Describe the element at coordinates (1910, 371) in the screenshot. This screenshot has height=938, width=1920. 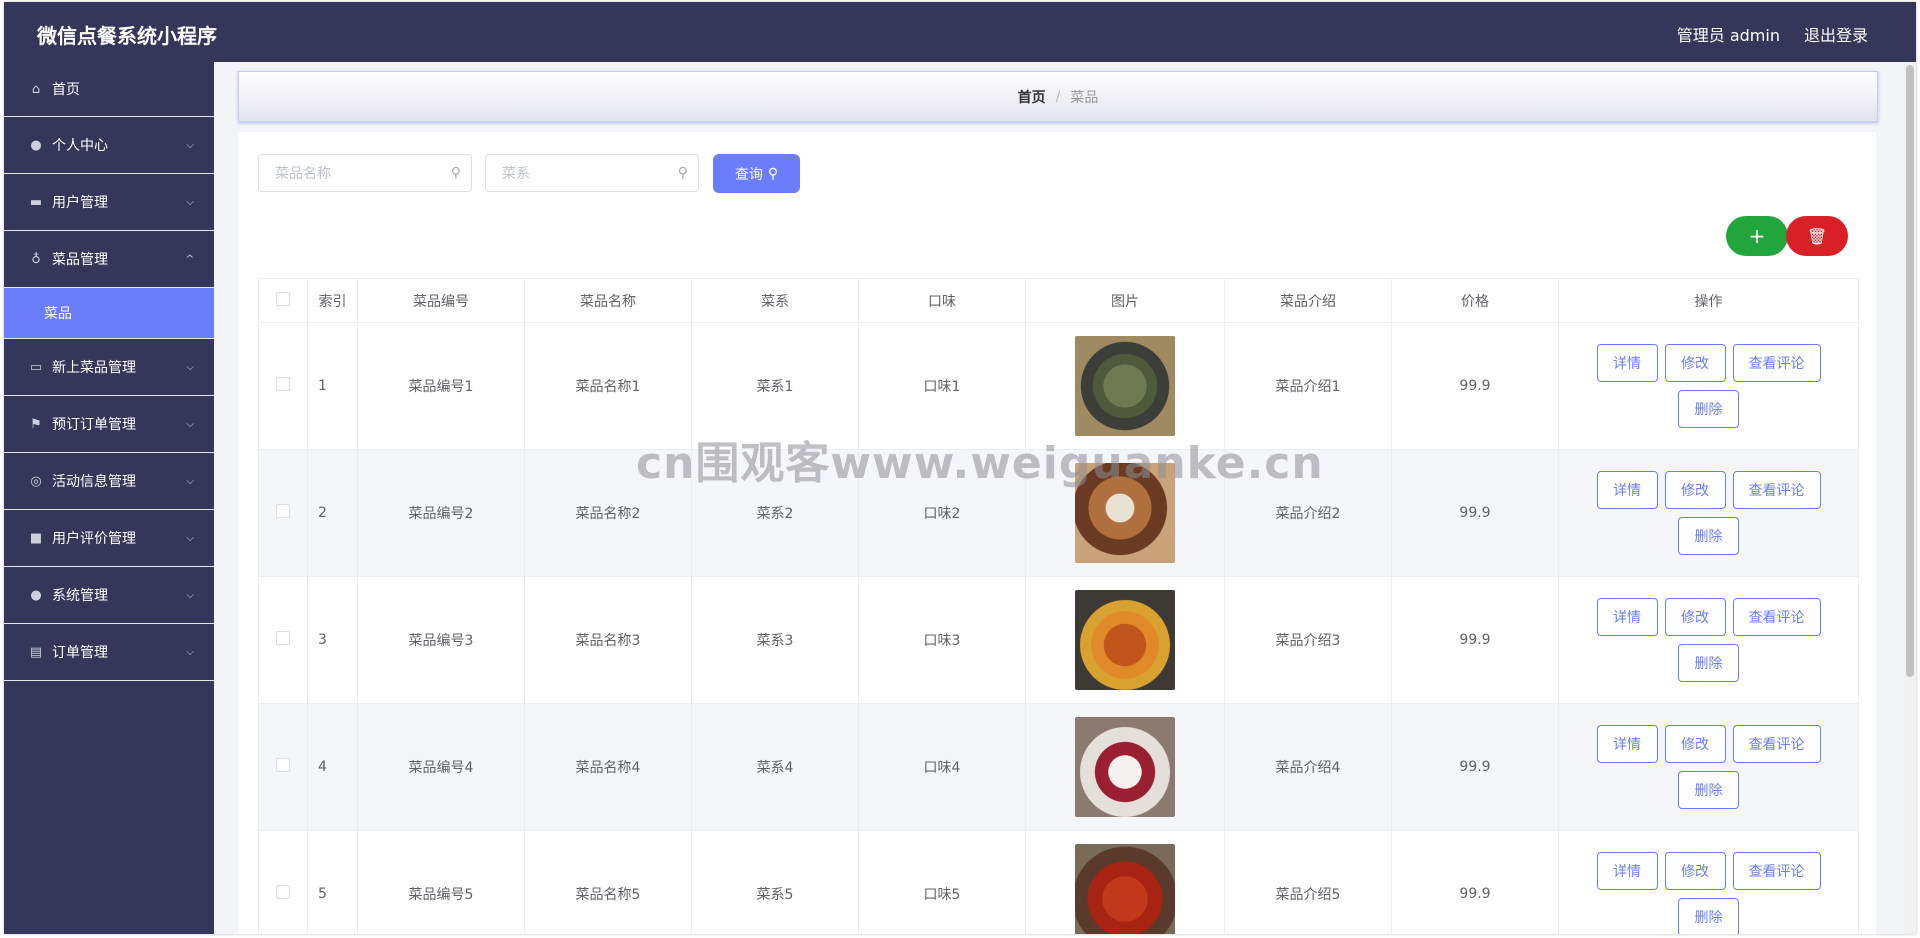
I see `scrollbar-thumb` at that location.